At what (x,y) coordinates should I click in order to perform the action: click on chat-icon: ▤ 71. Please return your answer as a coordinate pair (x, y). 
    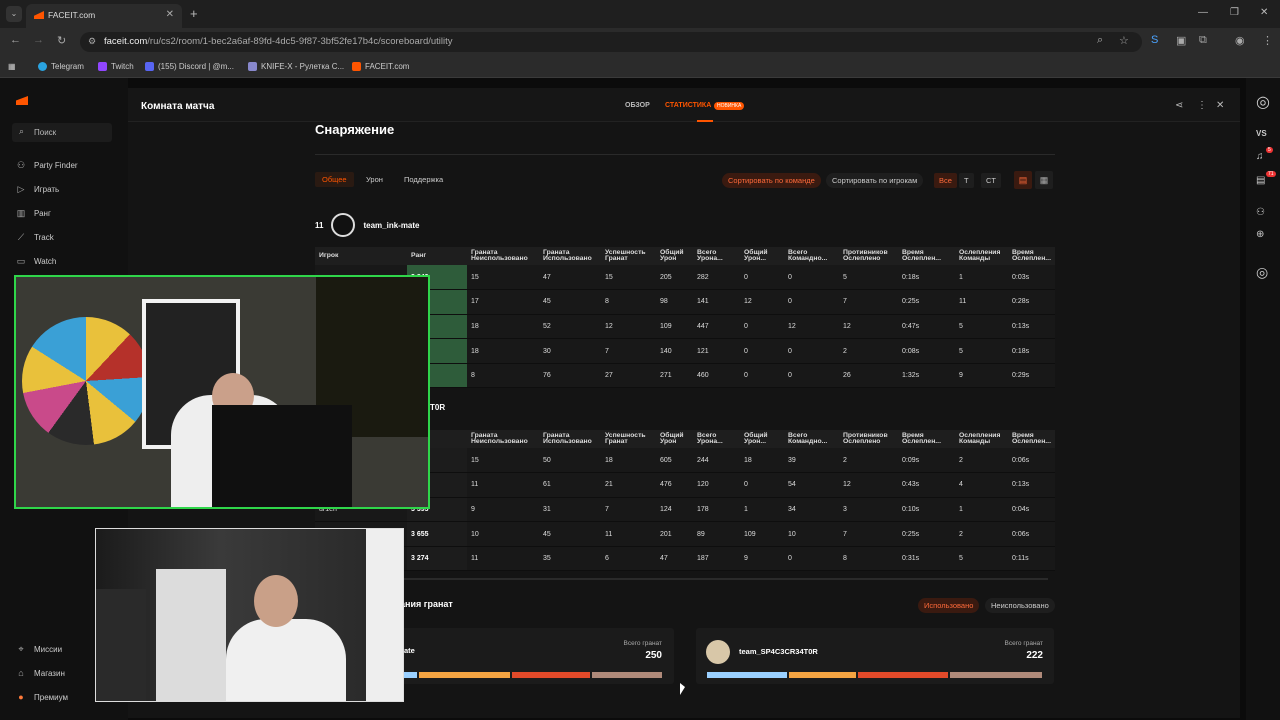
    Looking at the image, I should click on (1266, 178).